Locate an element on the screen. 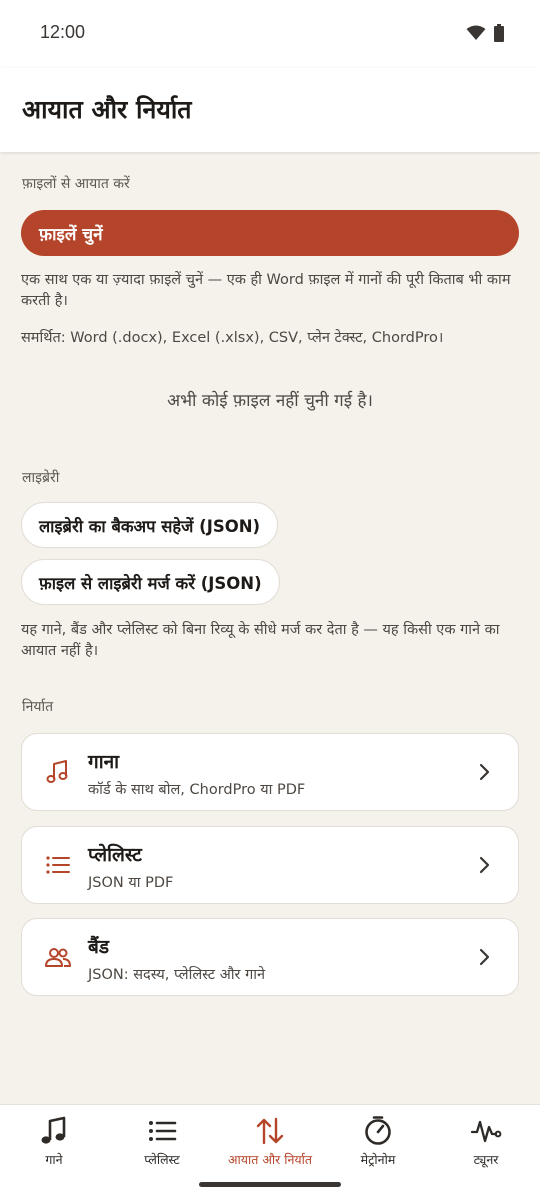 This screenshot has width=540, height=1200. export-song-subtitle: कॉर्ड के साथ बोल, ChordPro या PDF is located at coordinates (197, 790).